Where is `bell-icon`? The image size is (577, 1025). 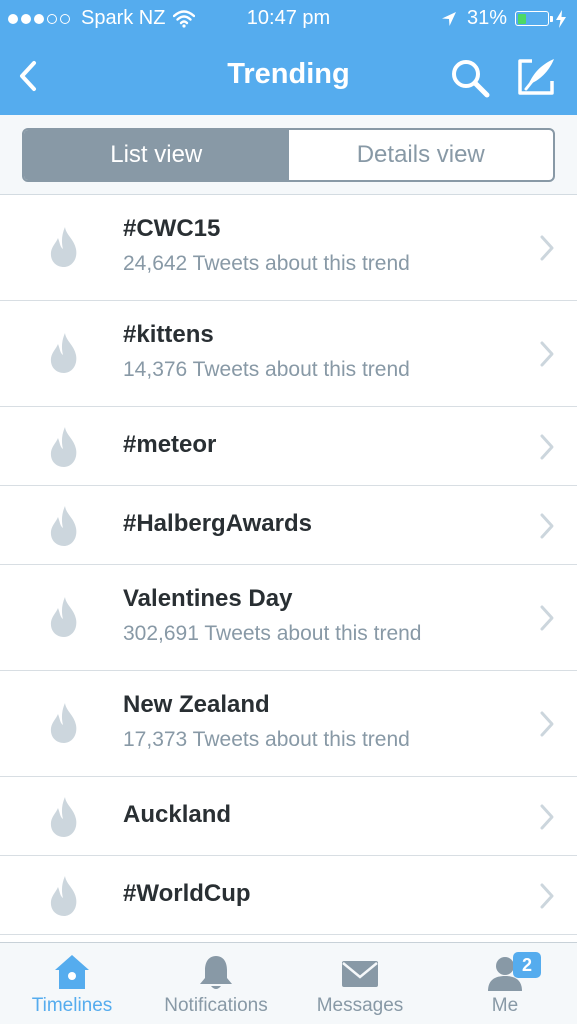 bell-icon is located at coordinates (216, 972).